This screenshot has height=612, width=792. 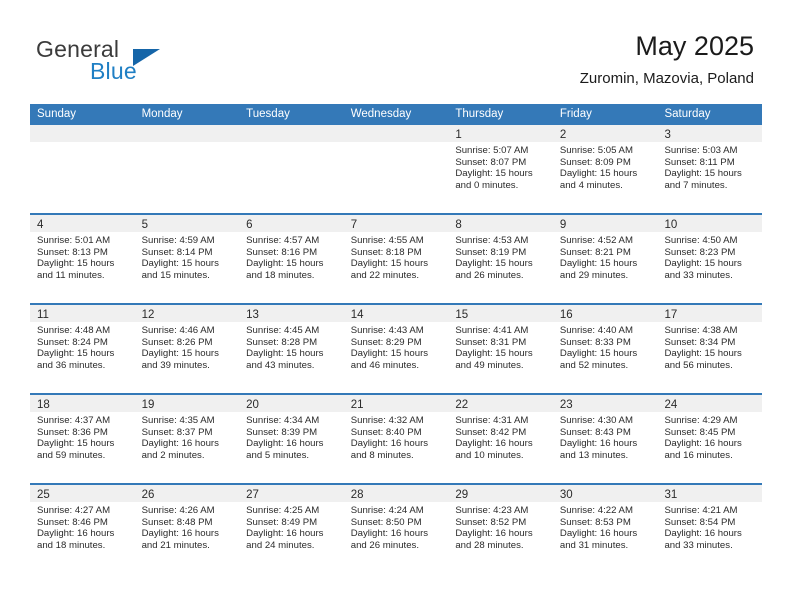 I want to click on sunset-line: Sunset: 8:39 PM, so click(x=282, y=432).